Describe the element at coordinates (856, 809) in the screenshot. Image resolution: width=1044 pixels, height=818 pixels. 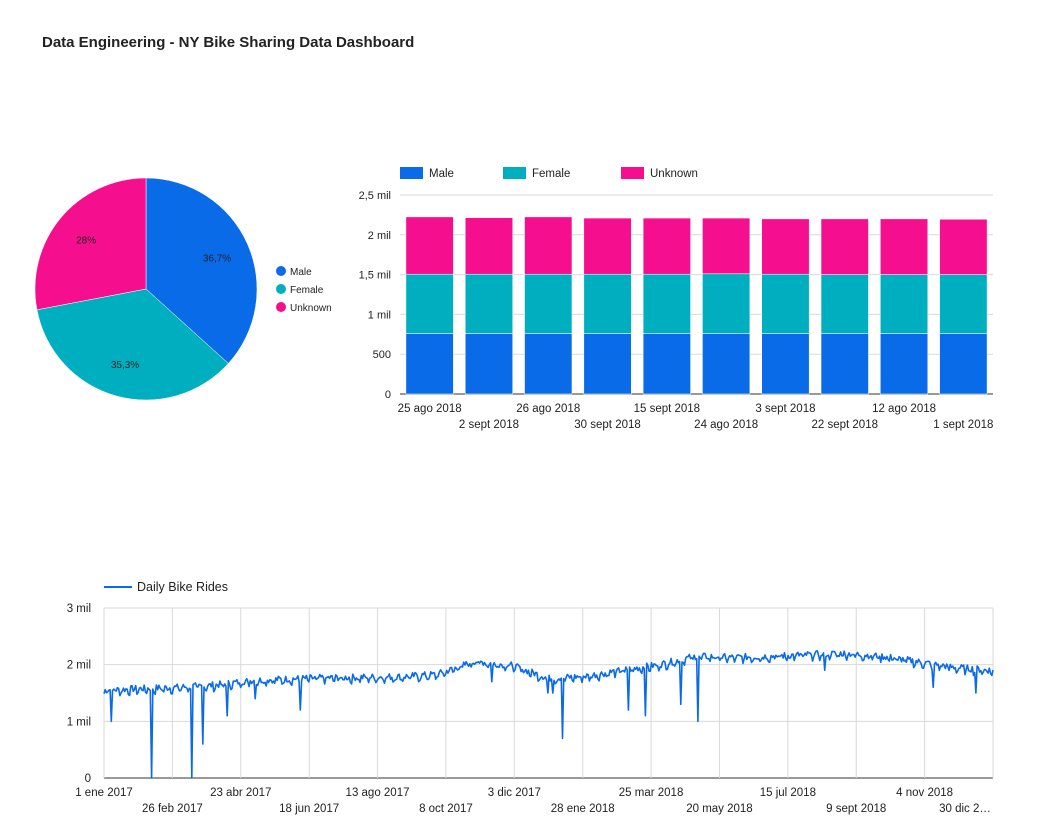
I see `x-tick-label: 9 sept 2018` at that location.